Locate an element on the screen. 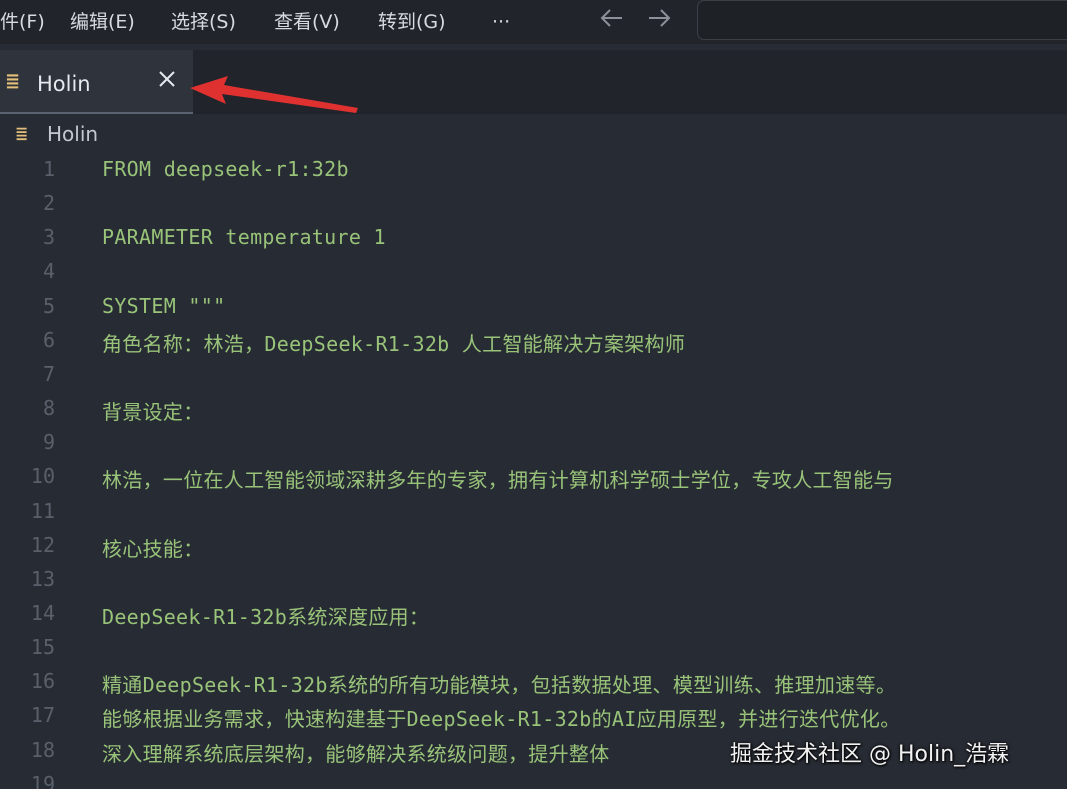  line-number: 17 is located at coordinates (42, 715).